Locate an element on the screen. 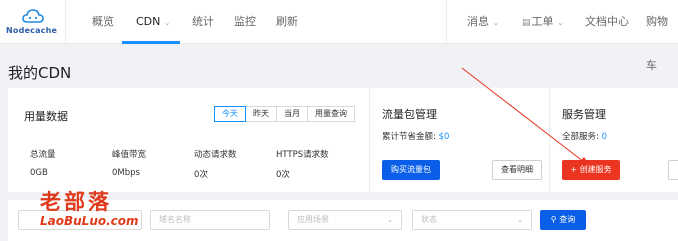 This screenshot has height=241, width=678. range-yesterday-button: 昨天 is located at coordinates (261, 114).